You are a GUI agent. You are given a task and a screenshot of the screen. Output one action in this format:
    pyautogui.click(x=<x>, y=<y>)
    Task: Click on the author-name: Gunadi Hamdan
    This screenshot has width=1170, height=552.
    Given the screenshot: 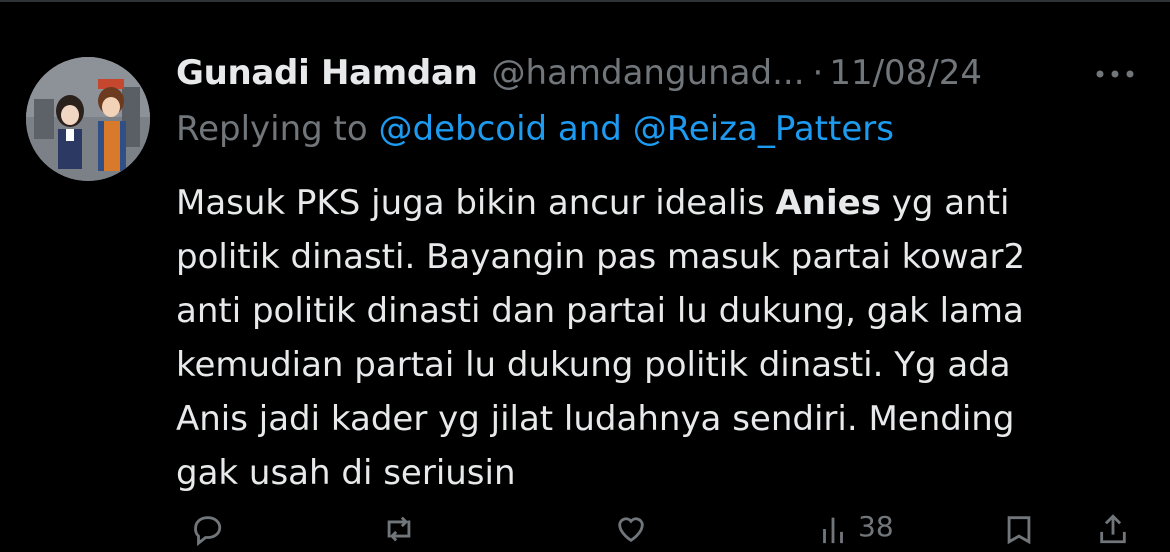 What is the action you would take?
    pyautogui.click(x=327, y=73)
    